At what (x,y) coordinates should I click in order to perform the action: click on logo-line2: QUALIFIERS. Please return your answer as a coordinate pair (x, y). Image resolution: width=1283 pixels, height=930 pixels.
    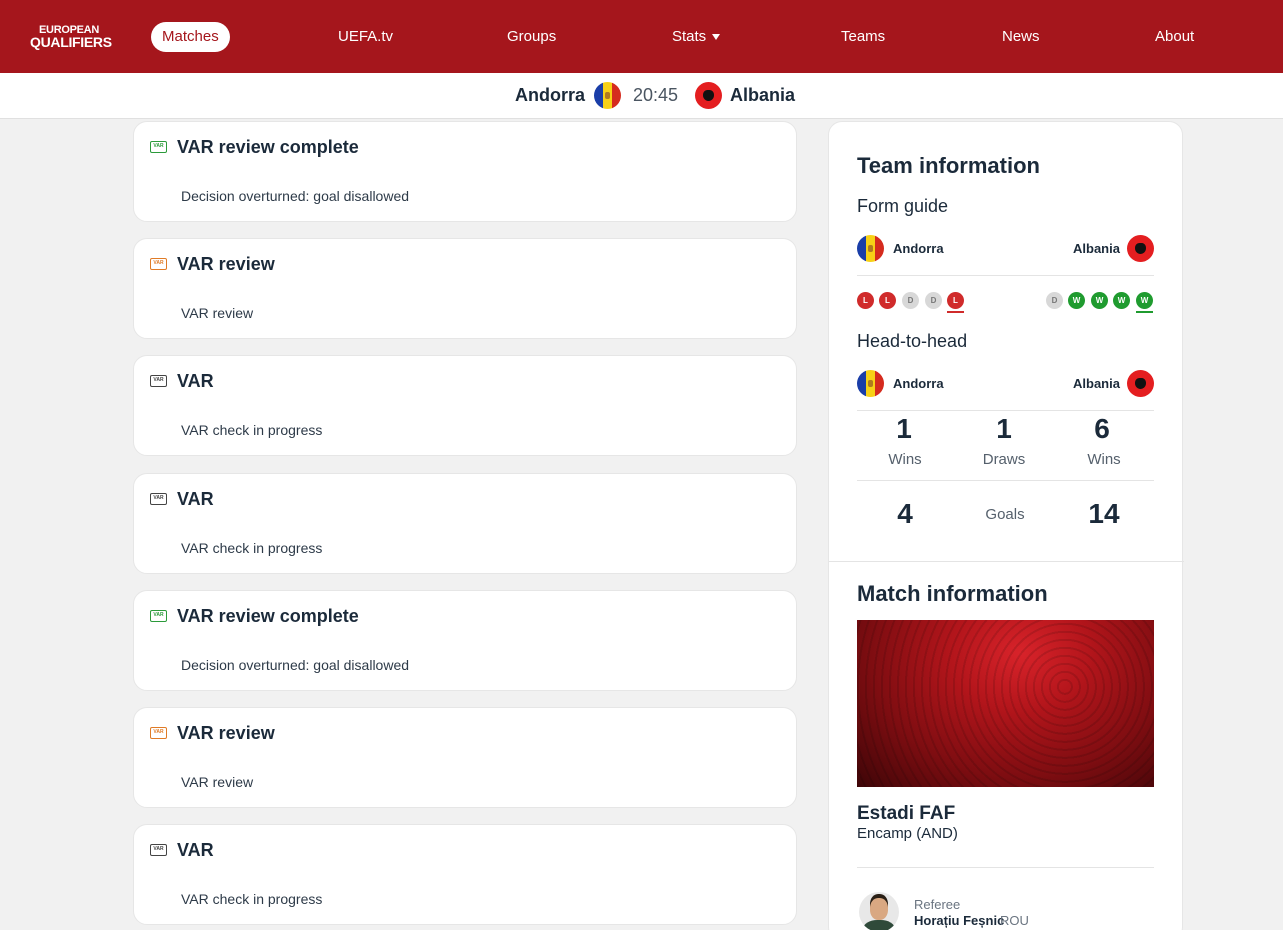
    Looking at the image, I should click on (71, 42).